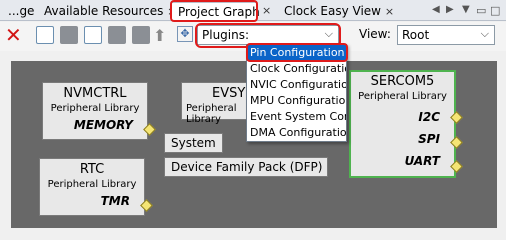 The height and width of the screenshot is (240, 506). I want to click on tab-clock-easy-view: Clock Easy View ×, so click(337, 11).